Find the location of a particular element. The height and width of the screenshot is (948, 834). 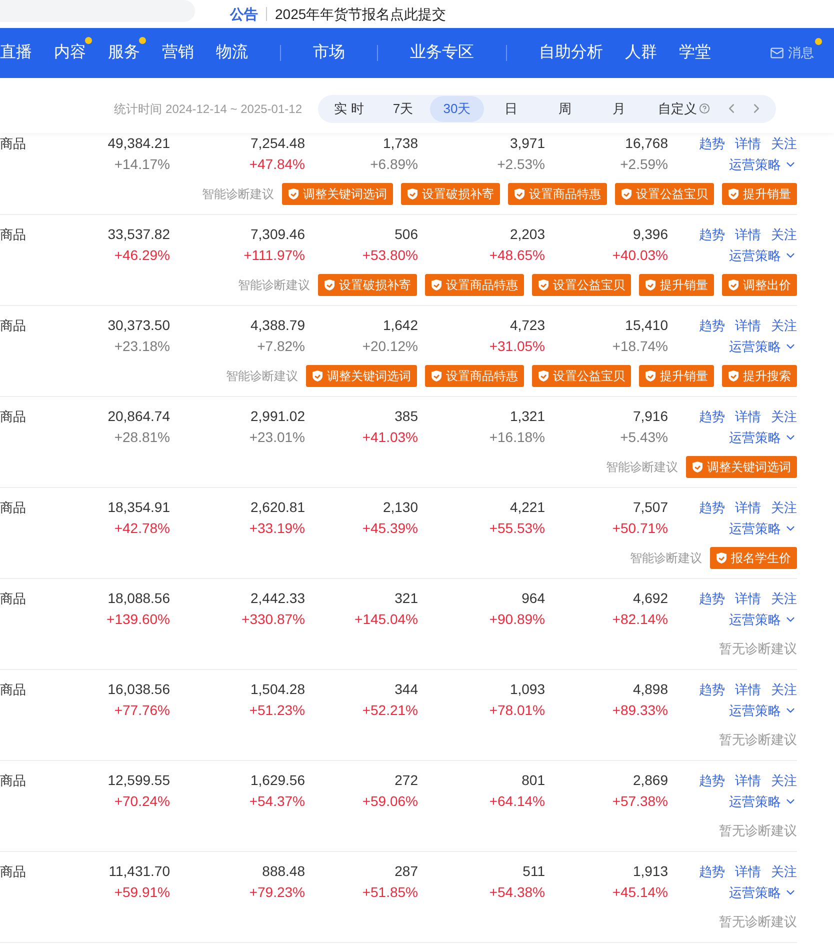

change-percent: +45.14% is located at coordinates (640, 892).